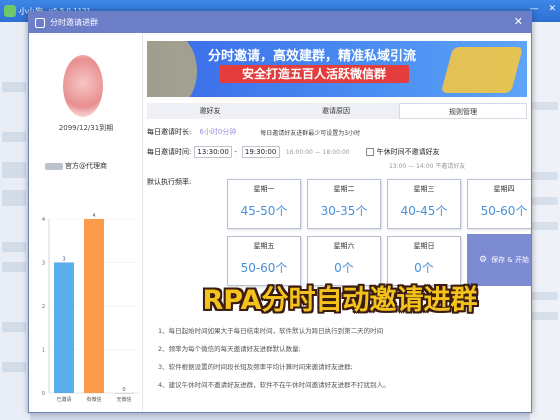 Image resolution: width=560 pixels, height=420 pixels. What do you see at coordinates (274, 385) in the screenshot?
I see `note-item: 4、建议午休时间不邀请好友进群，软件不在午休时间邀请好友进群不打扰别人。` at bounding box center [274, 385].